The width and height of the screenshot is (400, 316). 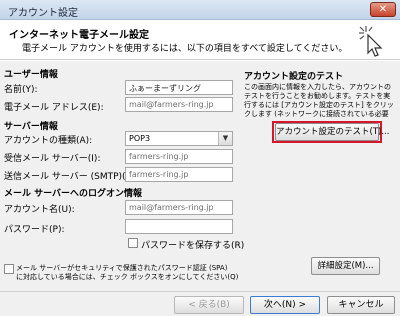 What do you see at coordinates (48, 141) in the screenshot?
I see `account-type-label: アカウントの種類(A):` at bounding box center [48, 141].